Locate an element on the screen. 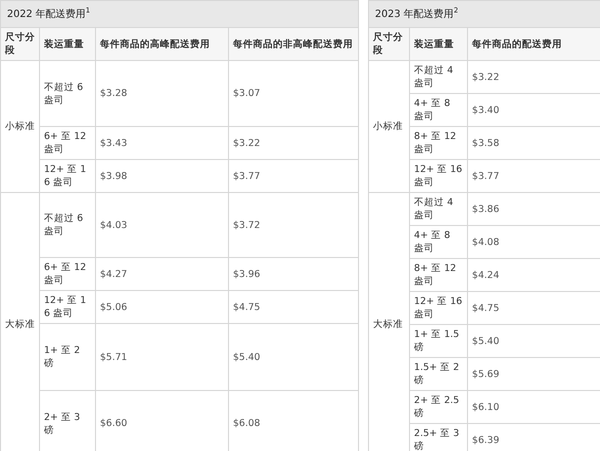 Image resolution: width=600 pixels, height=451 pixels. column-header: 每件商品的非高峰配送费用 is located at coordinates (293, 44).